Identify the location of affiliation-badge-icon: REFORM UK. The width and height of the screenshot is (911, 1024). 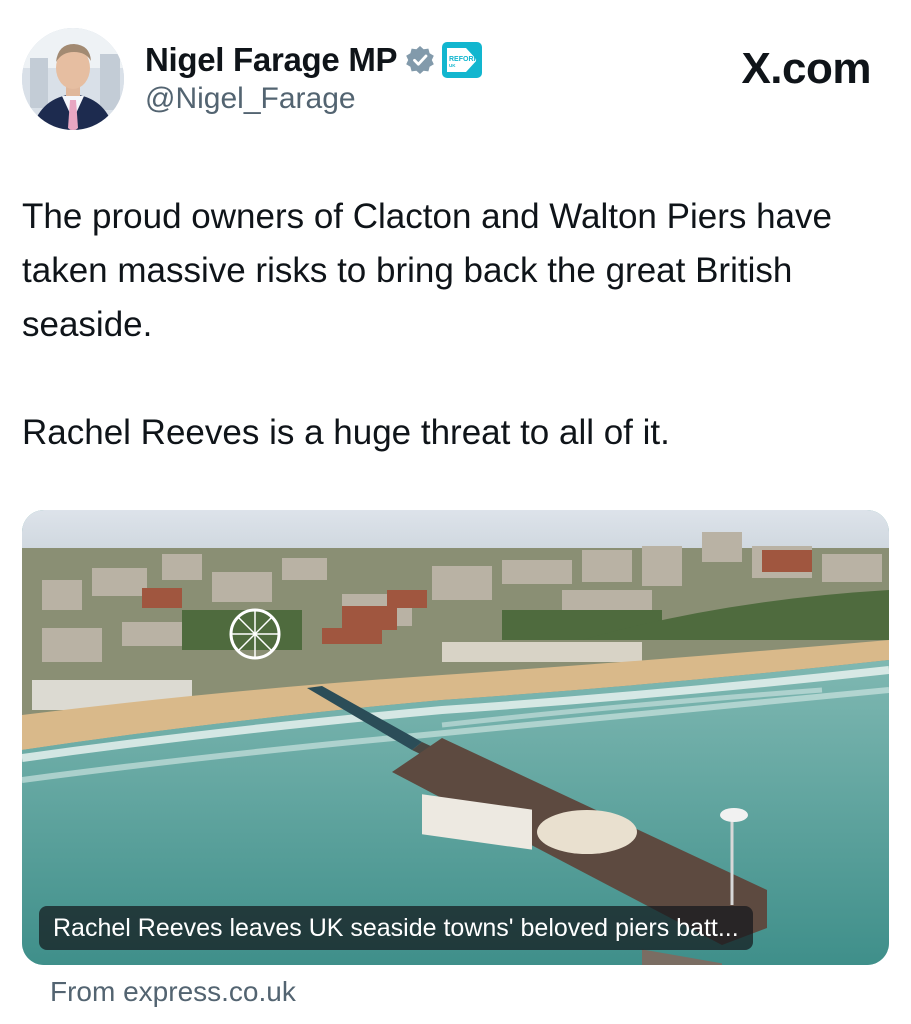
(462, 60).